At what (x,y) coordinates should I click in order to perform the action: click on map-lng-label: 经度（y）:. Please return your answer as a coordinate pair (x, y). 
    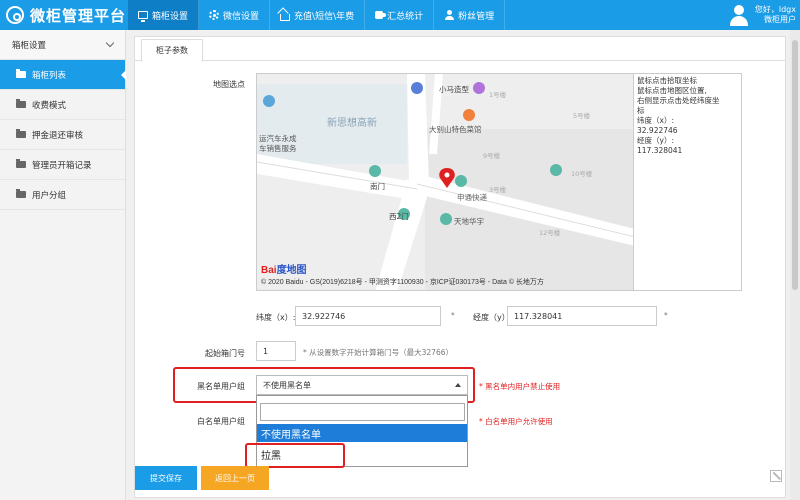
    Looking at the image, I should click on (655, 140).